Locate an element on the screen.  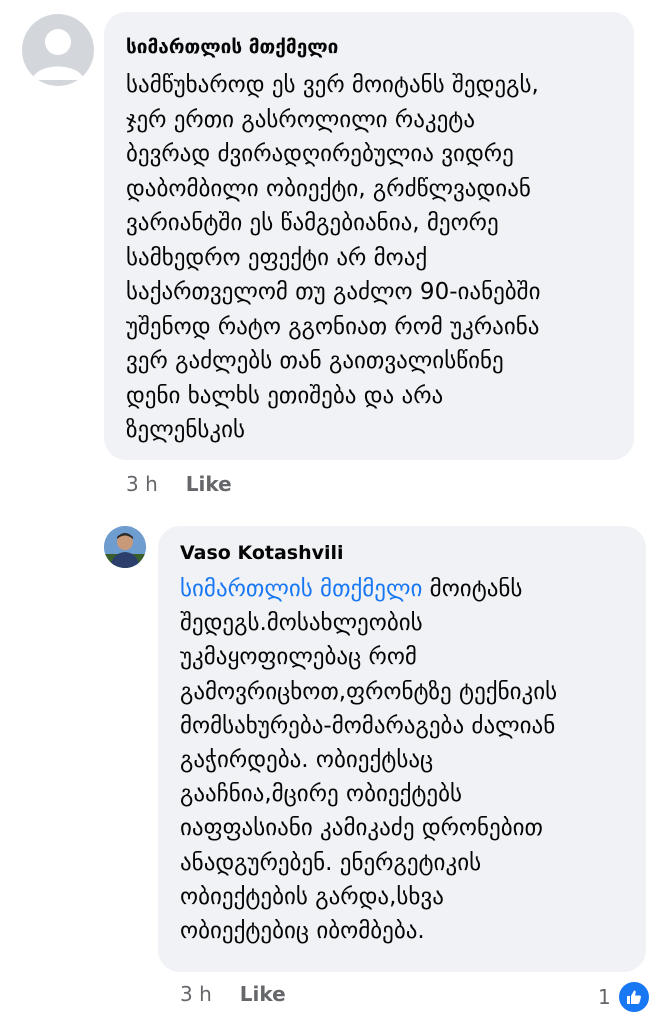
avatar is located at coordinates (125, 547).